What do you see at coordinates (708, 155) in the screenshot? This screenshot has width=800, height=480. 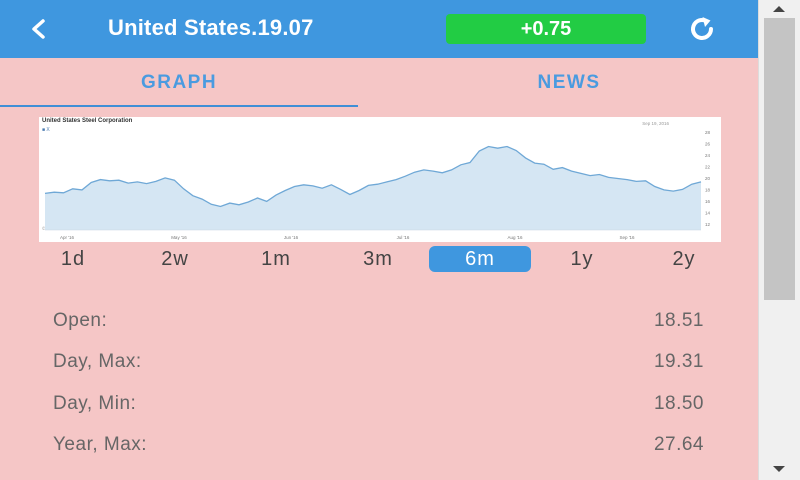 I see `y-tick-label: 24` at bounding box center [708, 155].